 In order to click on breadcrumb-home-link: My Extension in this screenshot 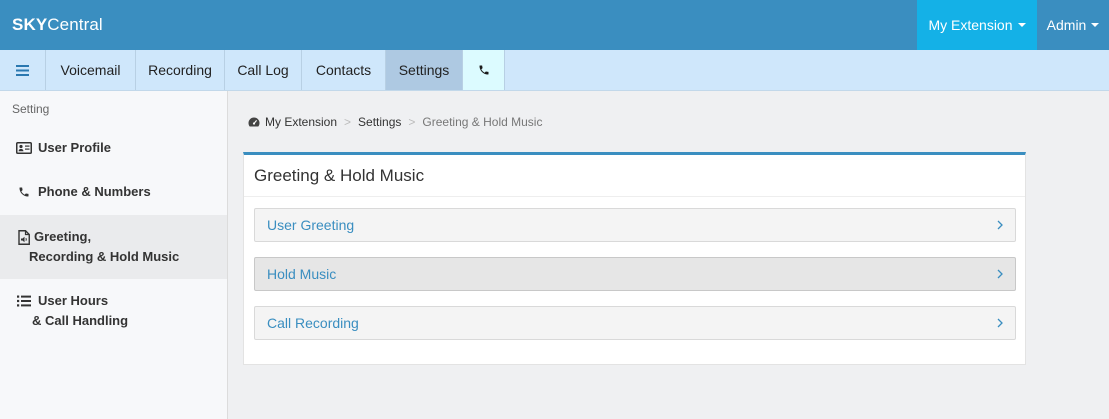, I will do `click(301, 122)`.